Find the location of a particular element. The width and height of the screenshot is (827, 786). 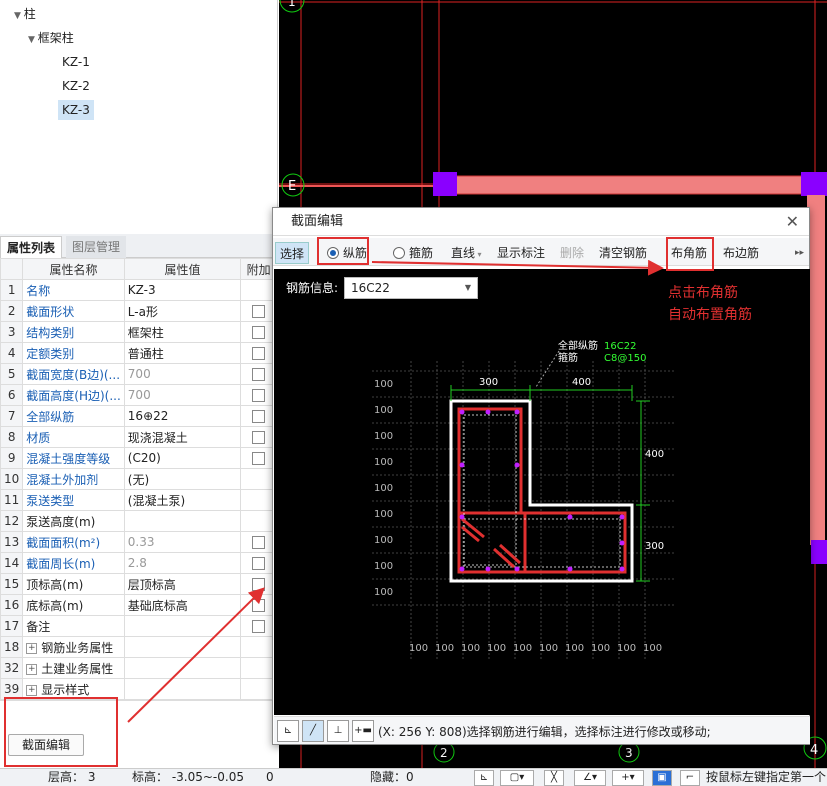

line-draw-icon: ╱ is located at coordinates (313, 731).